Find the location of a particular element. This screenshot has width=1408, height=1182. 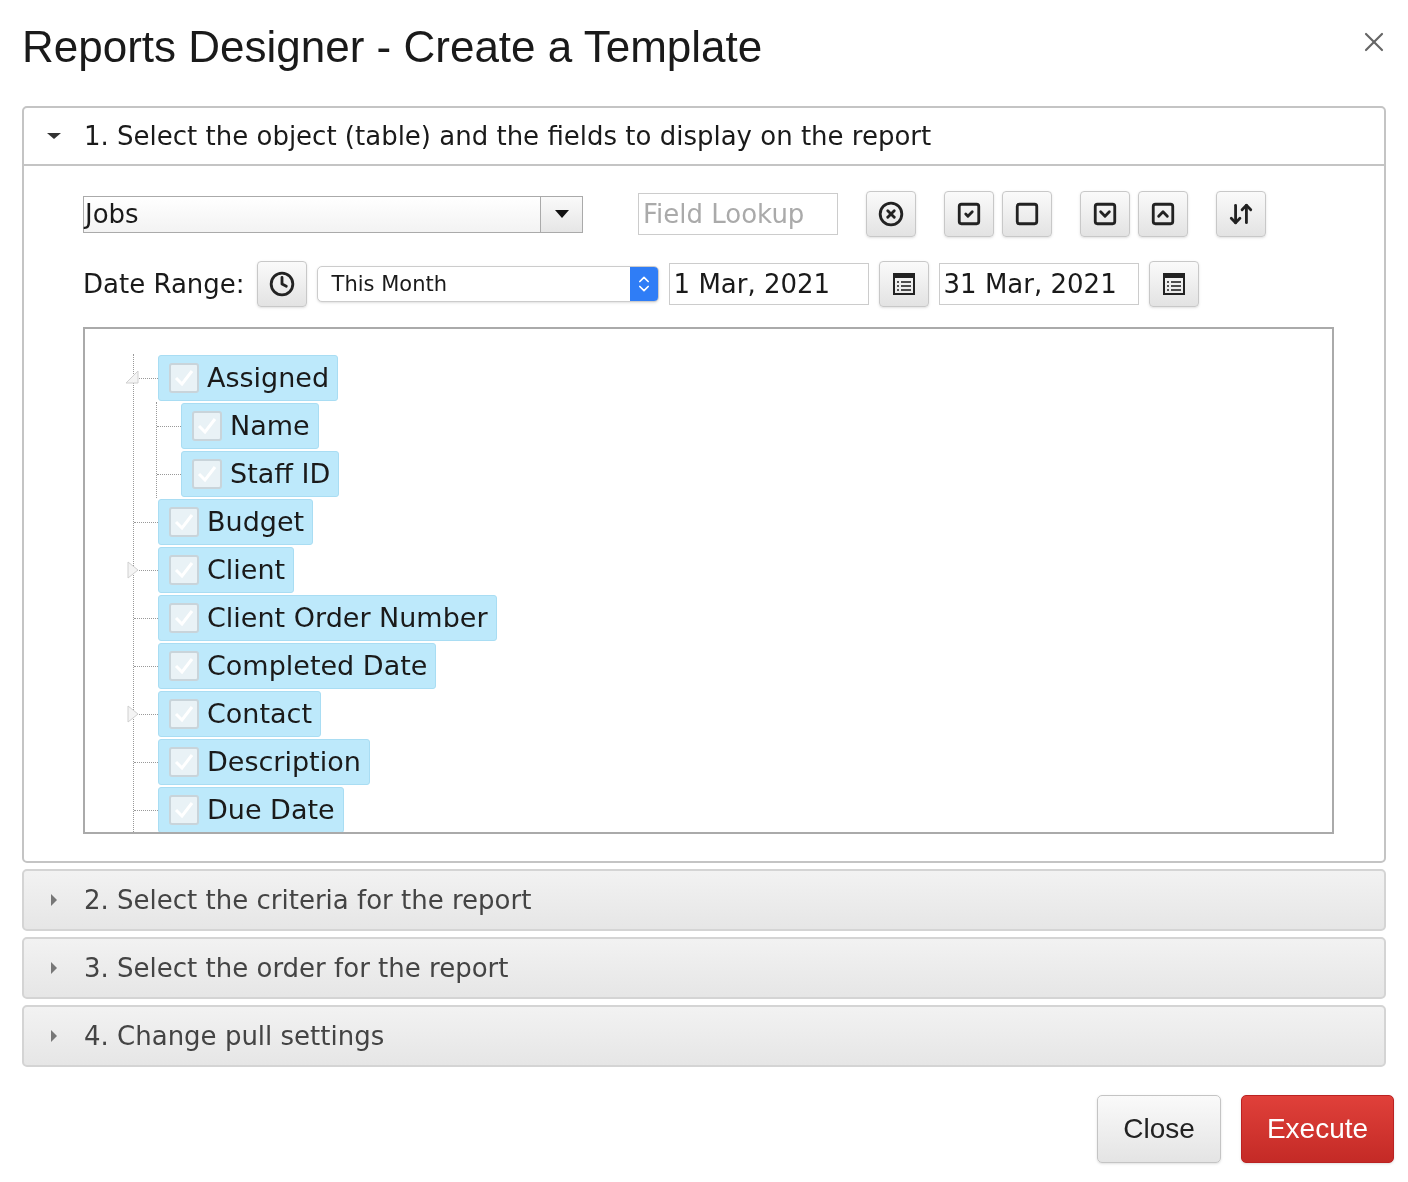

tree-item: Client Order Number is located at coordinates (327, 618).